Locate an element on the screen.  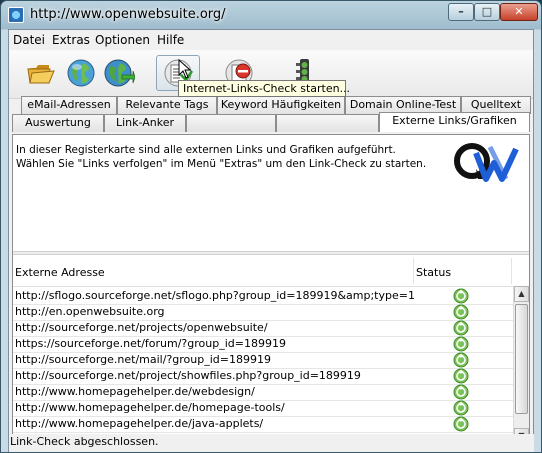
tab-externe-links-grafiken: Externe Links/Grafiken is located at coordinates (454, 122).